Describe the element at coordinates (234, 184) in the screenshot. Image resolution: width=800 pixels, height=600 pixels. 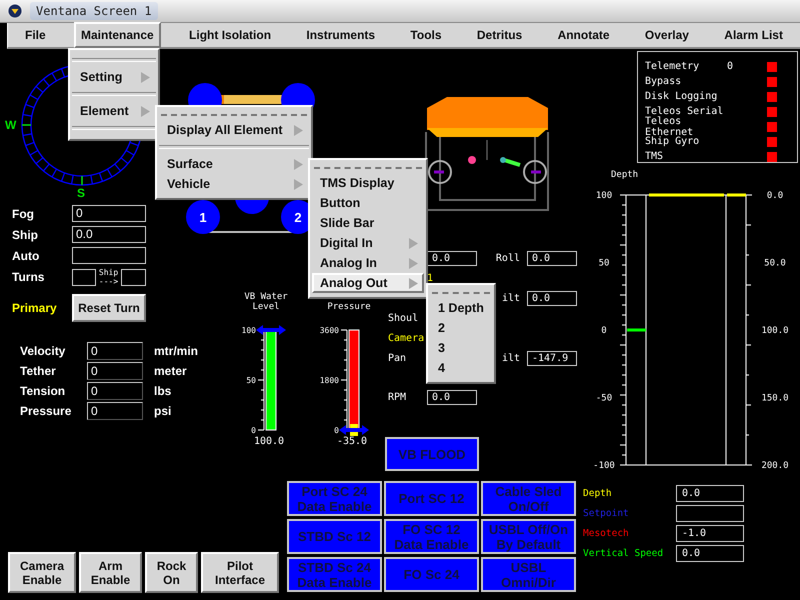
I see `menu-item: Vehicle` at that location.